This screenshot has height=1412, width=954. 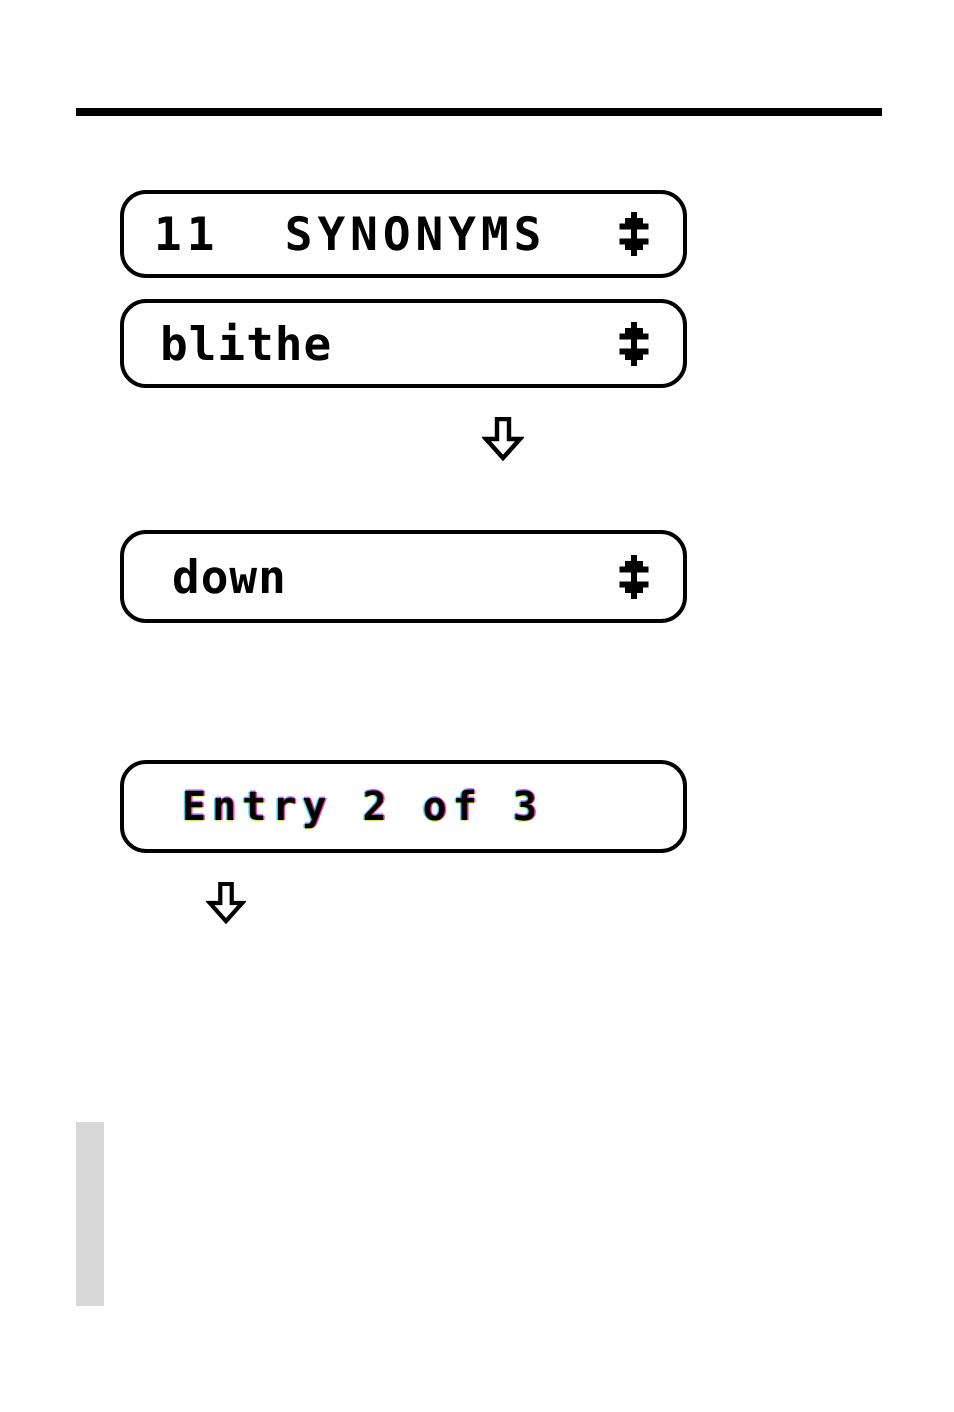 I want to click on page-edge-tab, so click(x=90, y=1214).